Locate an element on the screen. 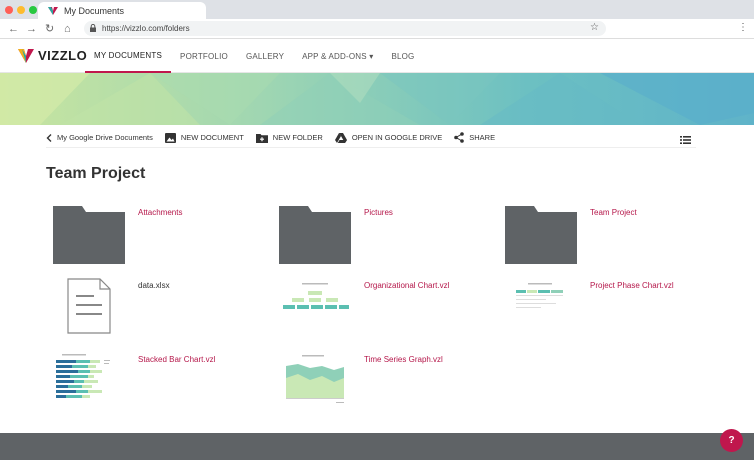 This screenshot has height=460, width=754. item-name: Attachments is located at coordinates (160, 212).